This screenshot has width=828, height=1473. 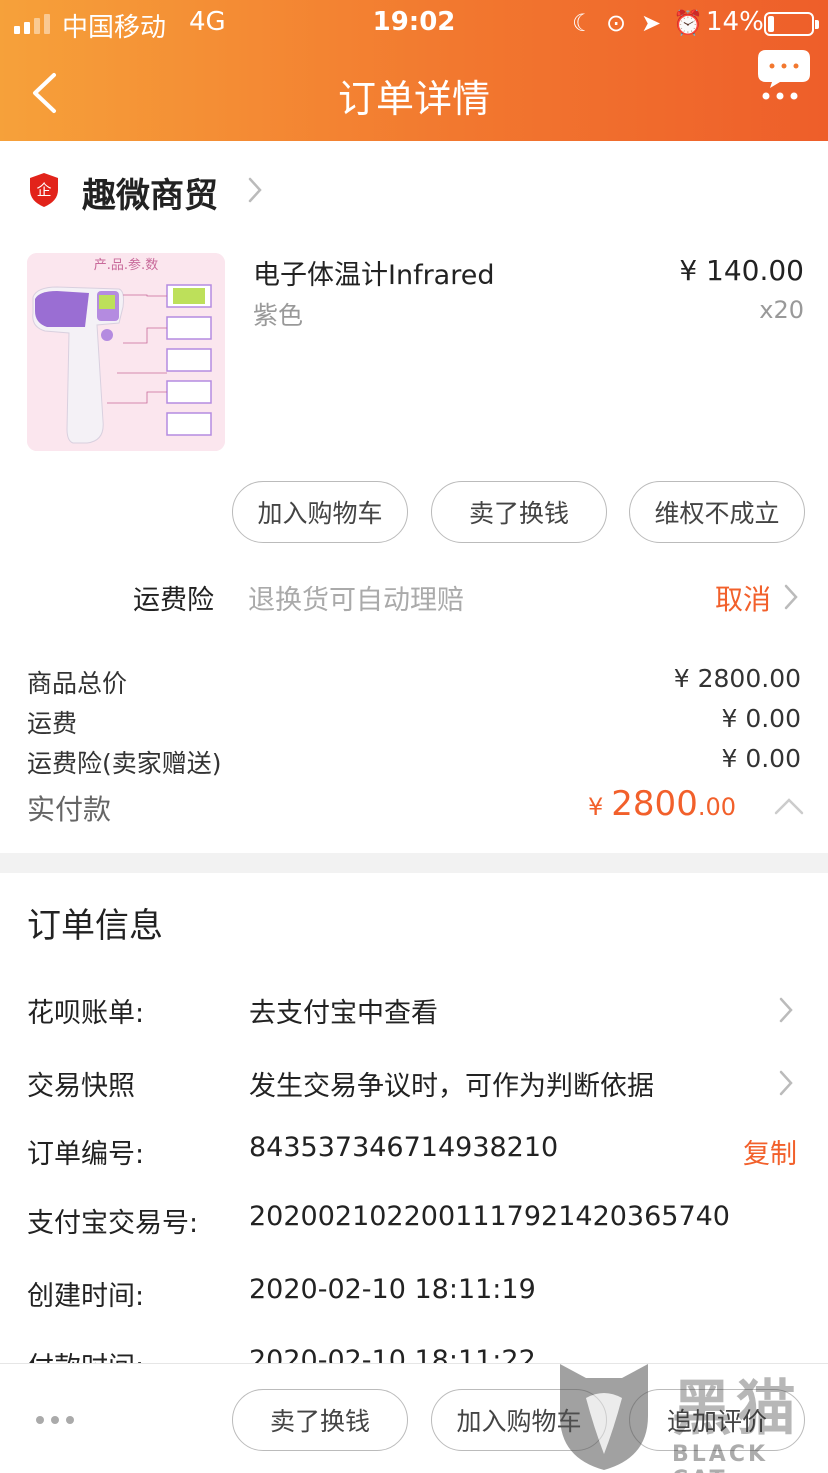 What do you see at coordinates (55, 1420) in the screenshot?
I see `more-dots-icon` at bounding box center [55, 1420].